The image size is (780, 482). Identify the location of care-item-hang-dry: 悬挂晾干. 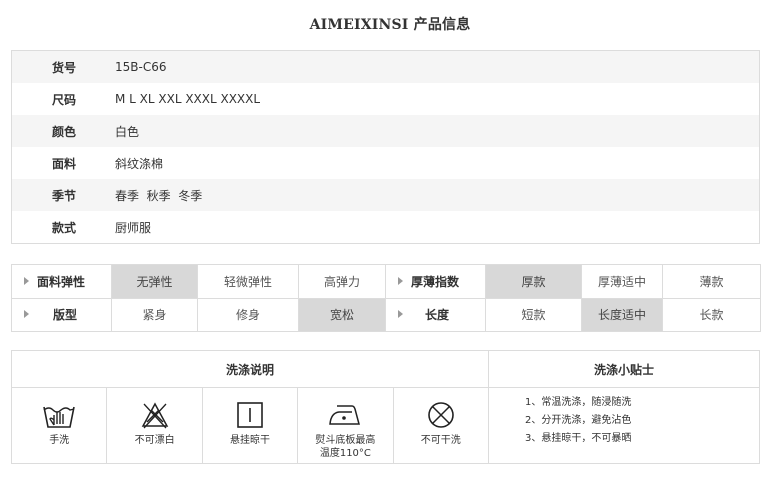
(251, 425).